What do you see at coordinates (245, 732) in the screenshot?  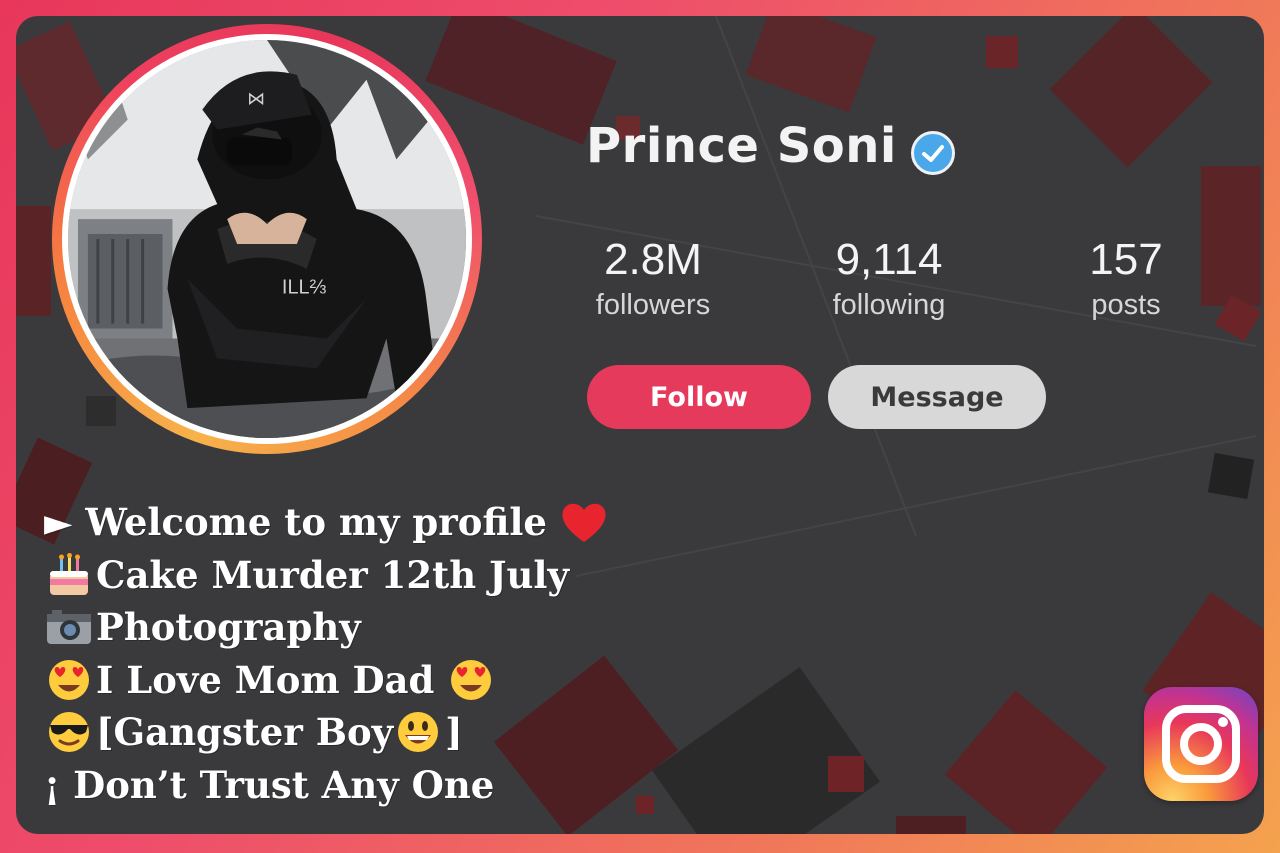 I see `bio-text: [Gangster Boy` at bounding box center [245, 732].